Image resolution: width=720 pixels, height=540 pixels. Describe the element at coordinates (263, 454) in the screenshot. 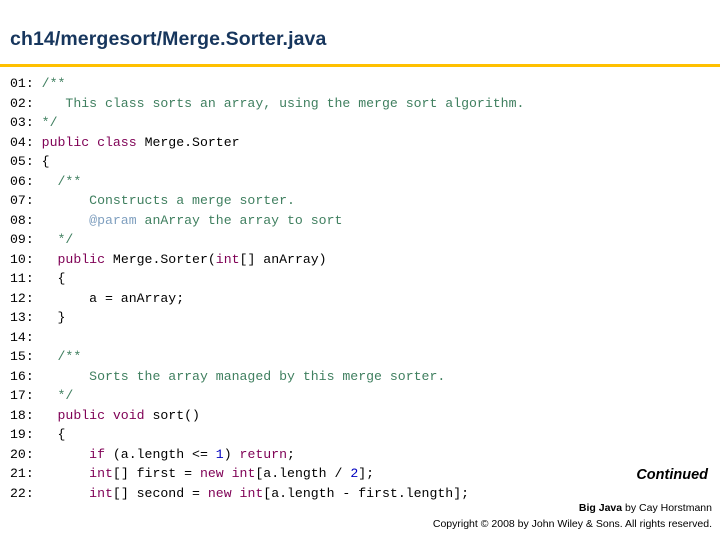

I see `code-token: return` at that location.